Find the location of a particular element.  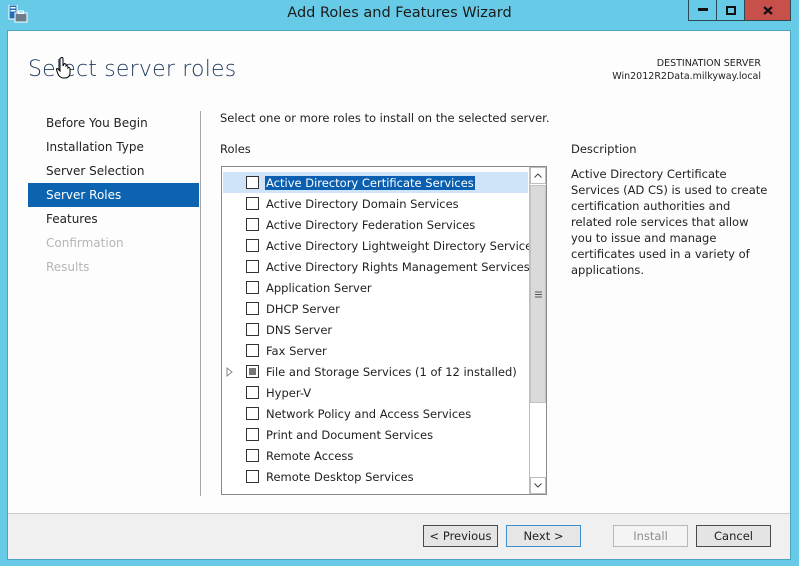

destination-label: DESTINATION SERVER is located at coordinates (708, 63).